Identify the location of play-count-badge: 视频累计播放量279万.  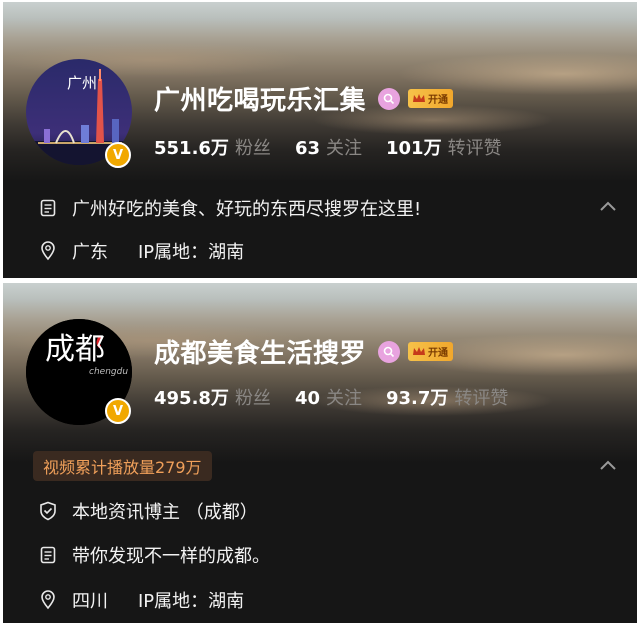
(122, 466).